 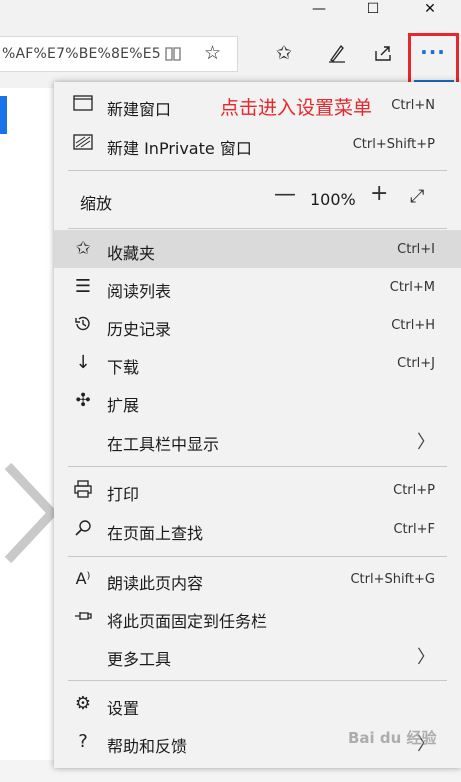 What do you see at coordinates (83, 490) in the screenshot?
I see `printer-icon` at bounding box center [83, 490].